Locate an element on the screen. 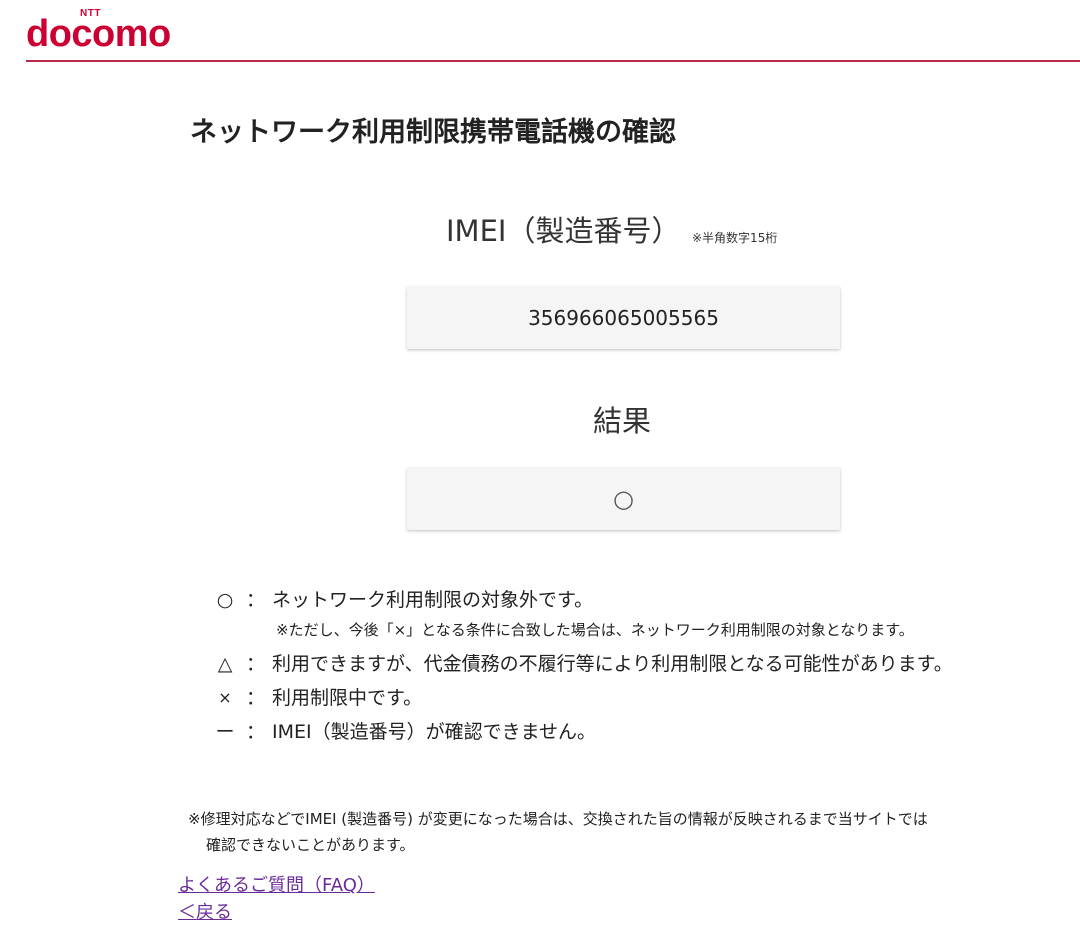 The width and height of the screenshot is (1080, 951). back-link: ＜戻る is located at coordinates (205, 911).